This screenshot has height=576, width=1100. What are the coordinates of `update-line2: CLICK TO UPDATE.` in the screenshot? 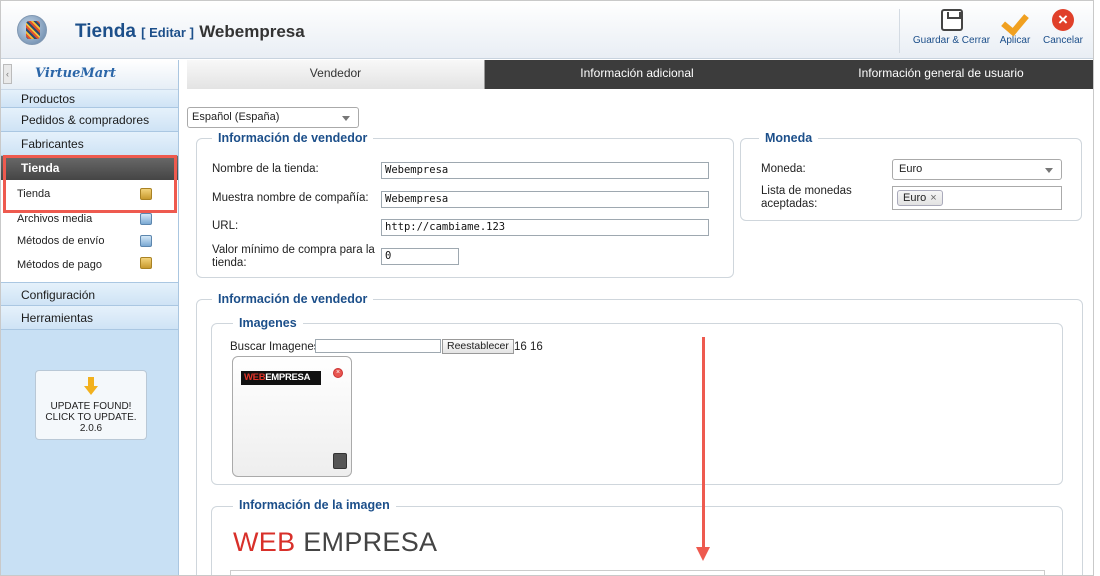 It's located at (91, 417).